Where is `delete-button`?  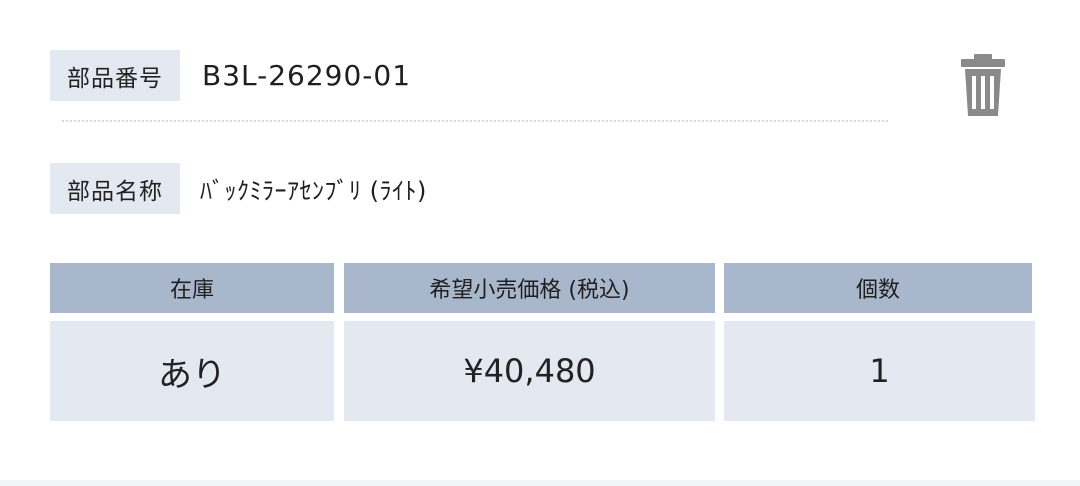
delete-button is located at coordinates (983, 85).